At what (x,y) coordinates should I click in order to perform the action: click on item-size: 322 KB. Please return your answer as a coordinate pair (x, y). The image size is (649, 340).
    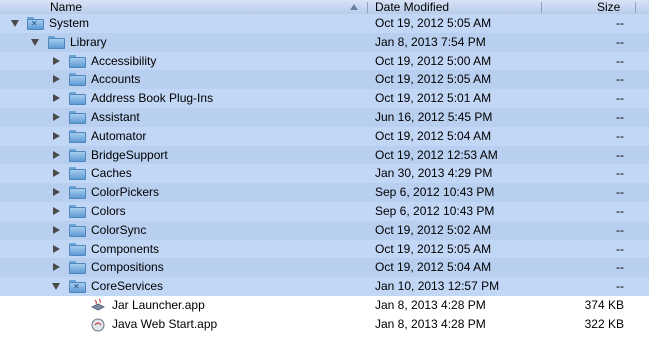
    Looking at the image, I should click on (604, 323).